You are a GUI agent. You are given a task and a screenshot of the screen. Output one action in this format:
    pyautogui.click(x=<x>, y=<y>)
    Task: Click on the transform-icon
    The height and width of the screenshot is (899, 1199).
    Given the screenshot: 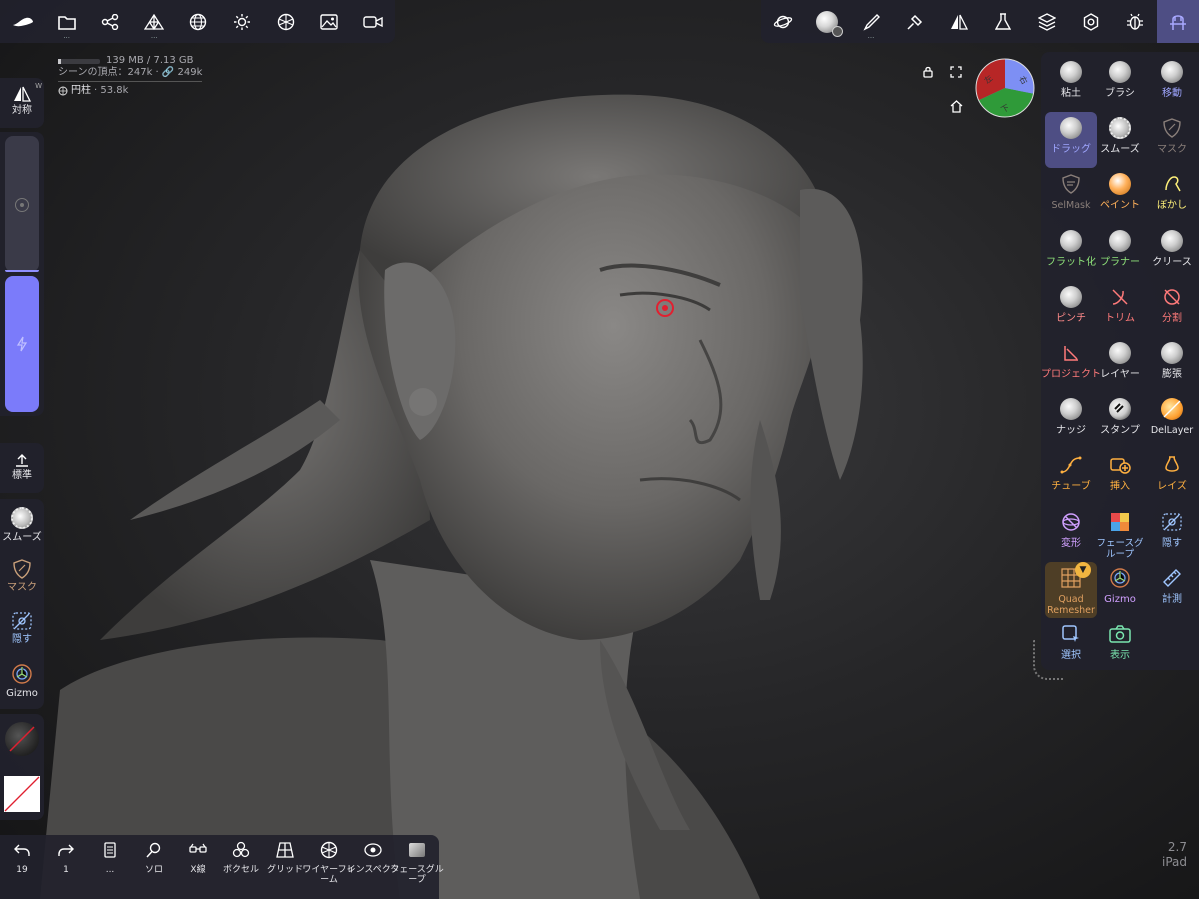 What is the action you would take?
    pyautogui.click(x=1071, y=522)
    